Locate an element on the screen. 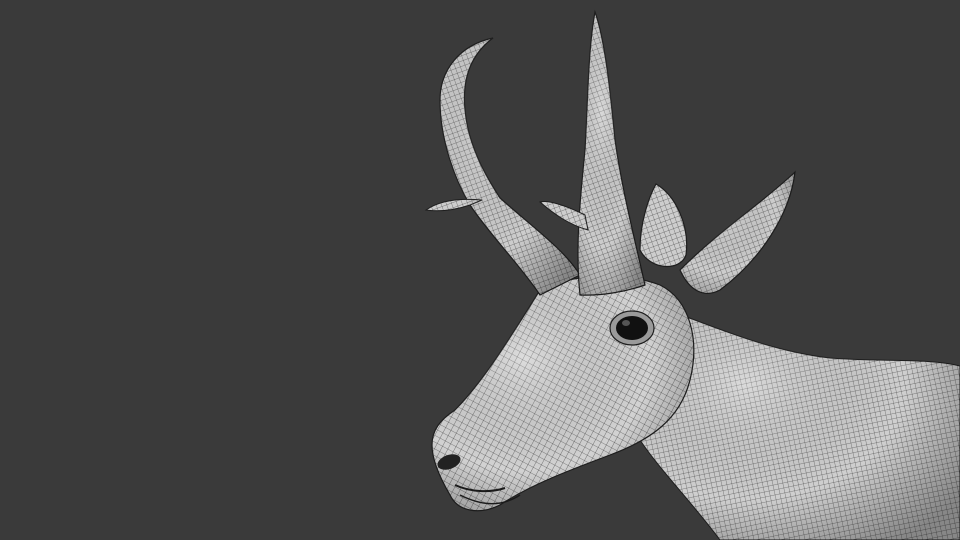 The height and width of the screenshot is (540, 960). left-ear-mesh is located at coordinates (663, 225).